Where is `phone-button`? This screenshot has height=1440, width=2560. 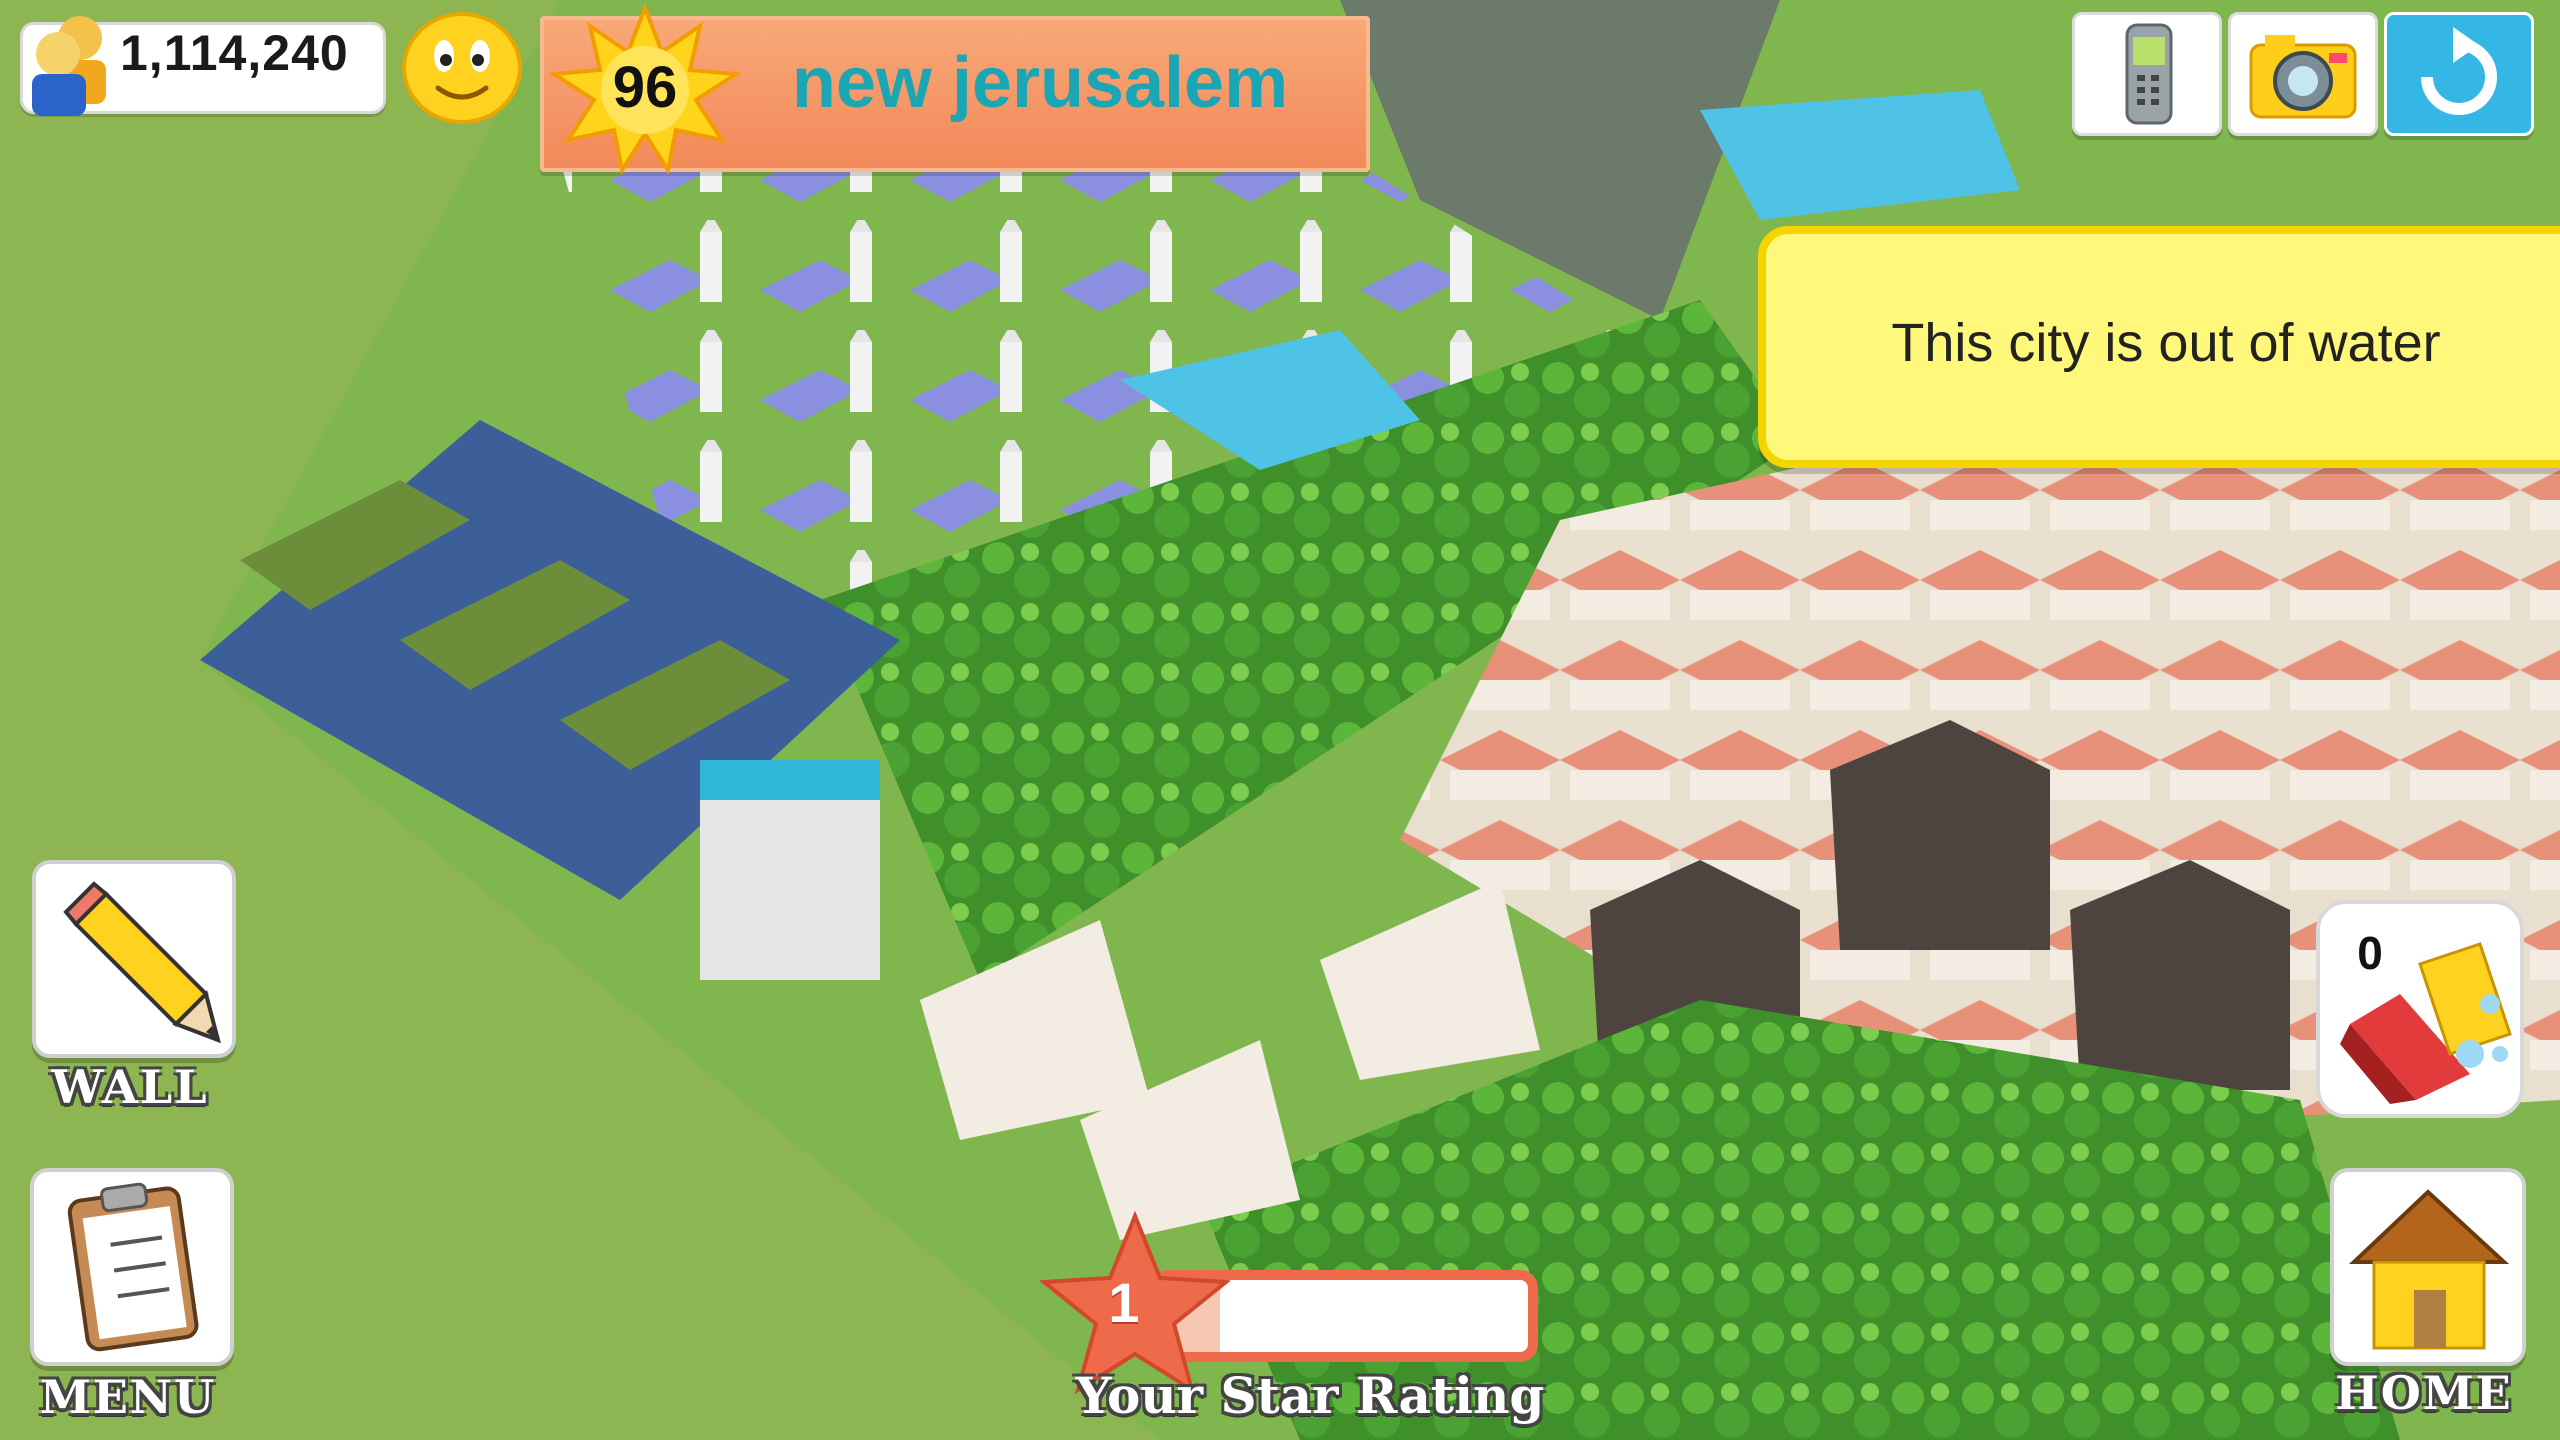 phone-button is located at coordinates (2147, 74).